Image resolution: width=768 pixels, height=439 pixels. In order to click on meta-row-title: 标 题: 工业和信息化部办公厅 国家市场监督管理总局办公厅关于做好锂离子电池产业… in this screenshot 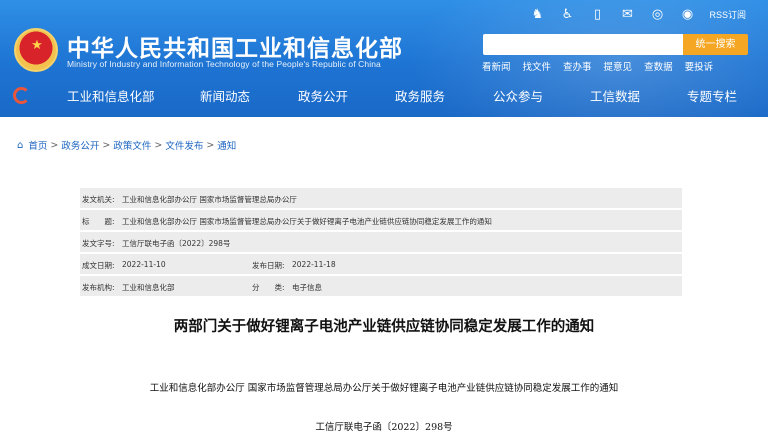, I will do `click(381, 220)`.